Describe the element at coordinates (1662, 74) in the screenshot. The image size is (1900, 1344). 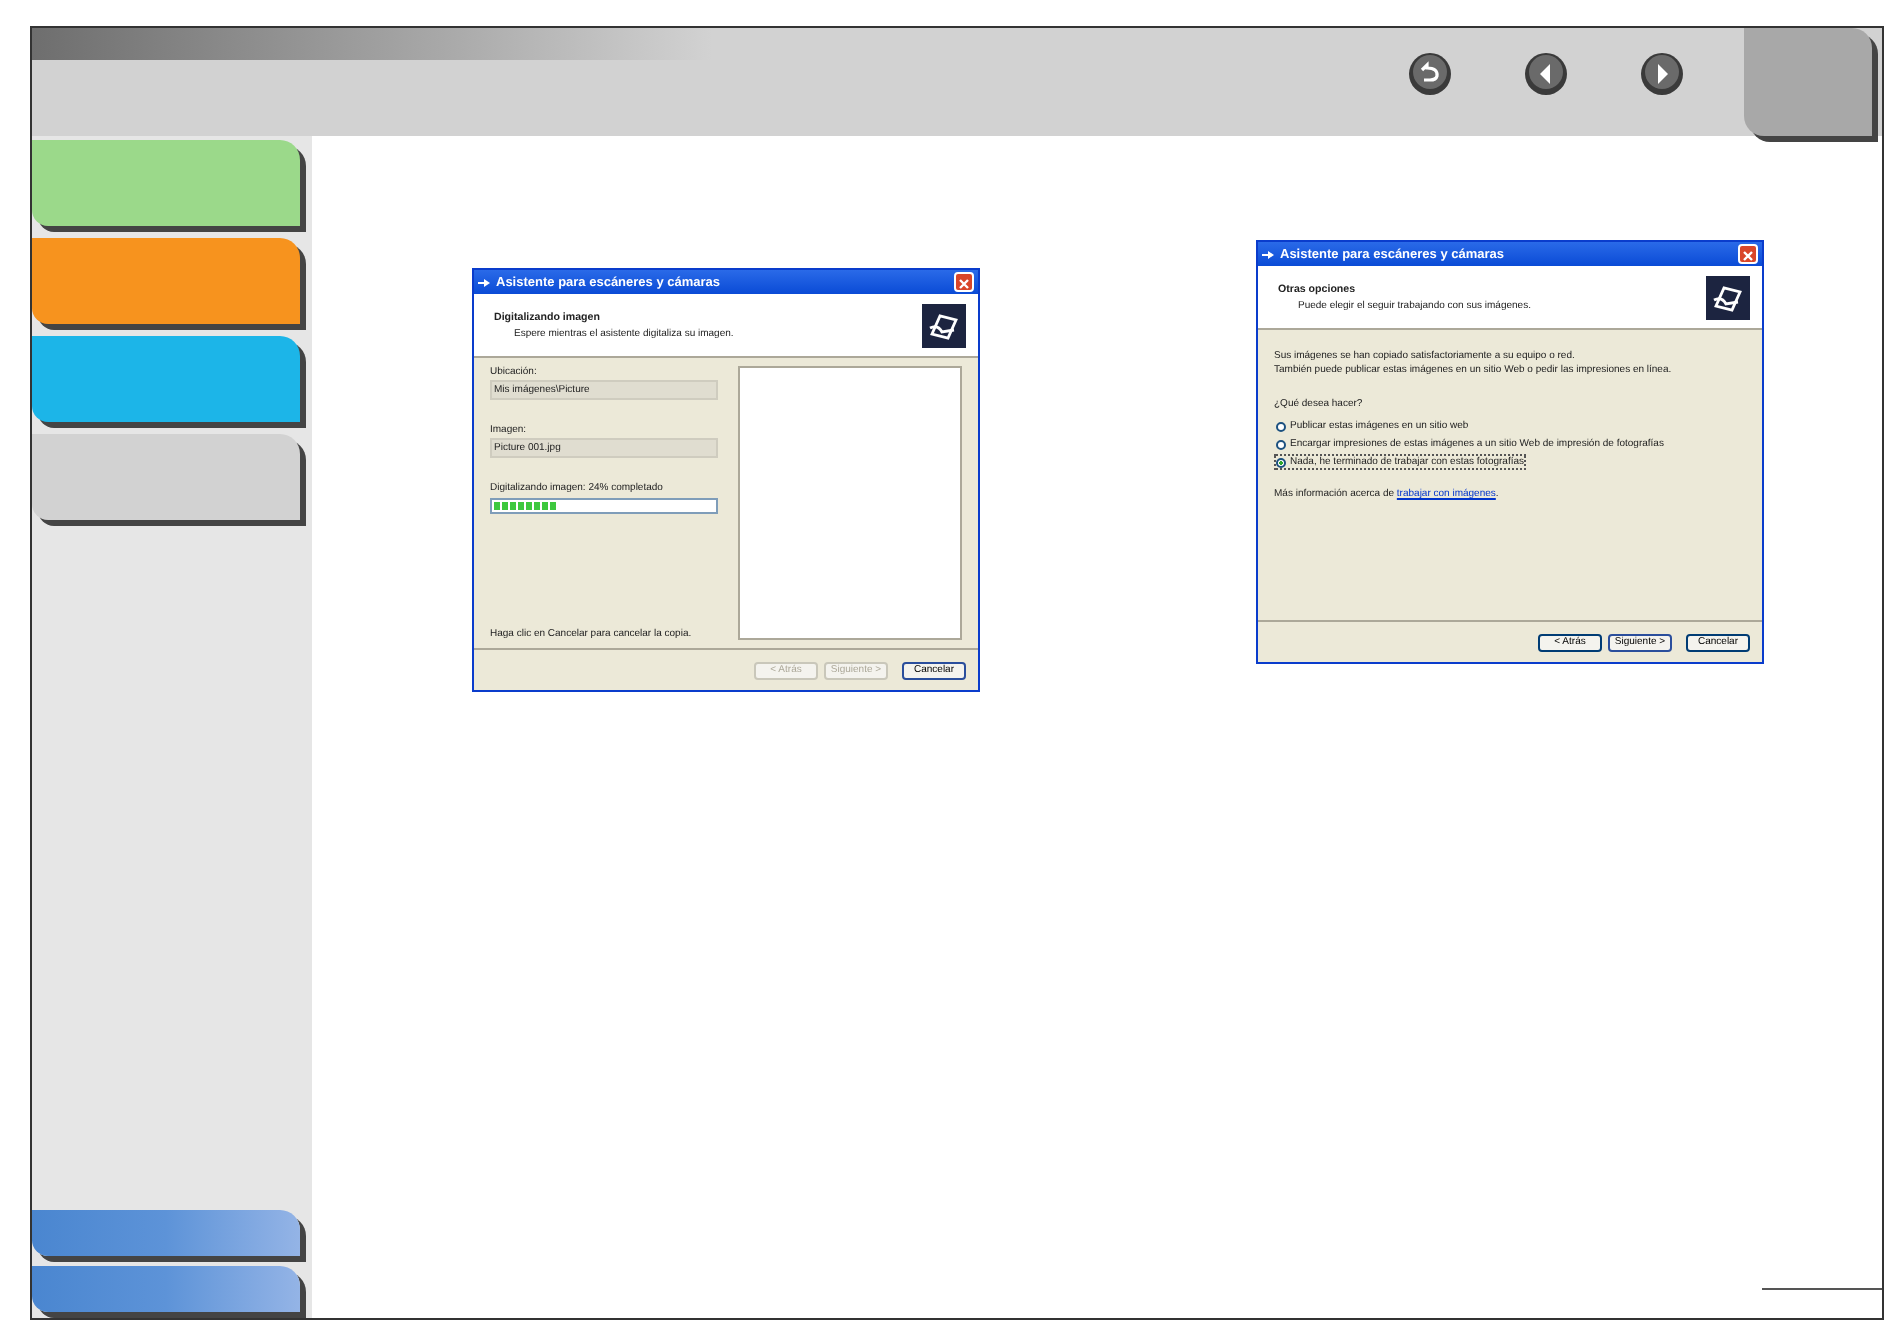
I see `next-icon` at that location.